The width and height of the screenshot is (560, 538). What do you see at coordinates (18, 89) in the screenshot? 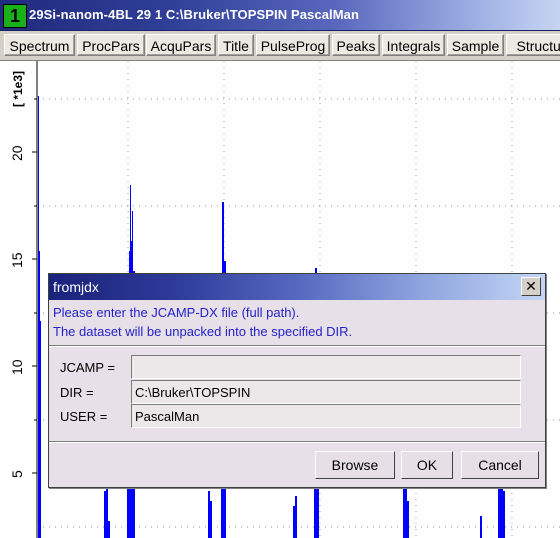
I see `y-axis-unit-label: [ *1e3]` at bounding box center [18, 89].